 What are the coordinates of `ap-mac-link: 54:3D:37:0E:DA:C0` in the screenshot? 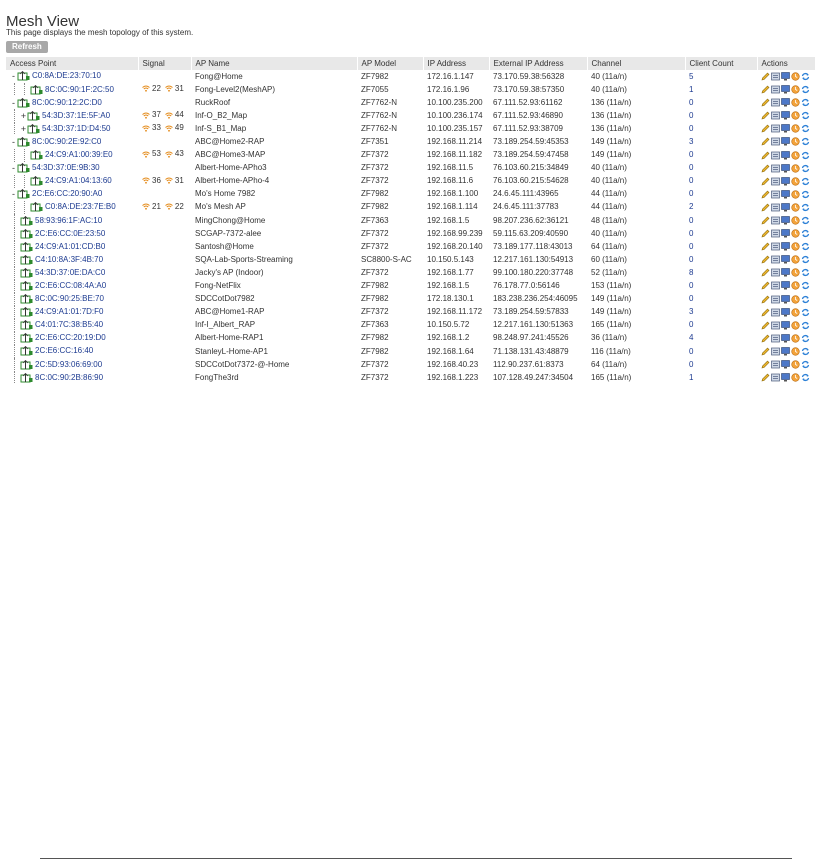 It's located at (70, 272).